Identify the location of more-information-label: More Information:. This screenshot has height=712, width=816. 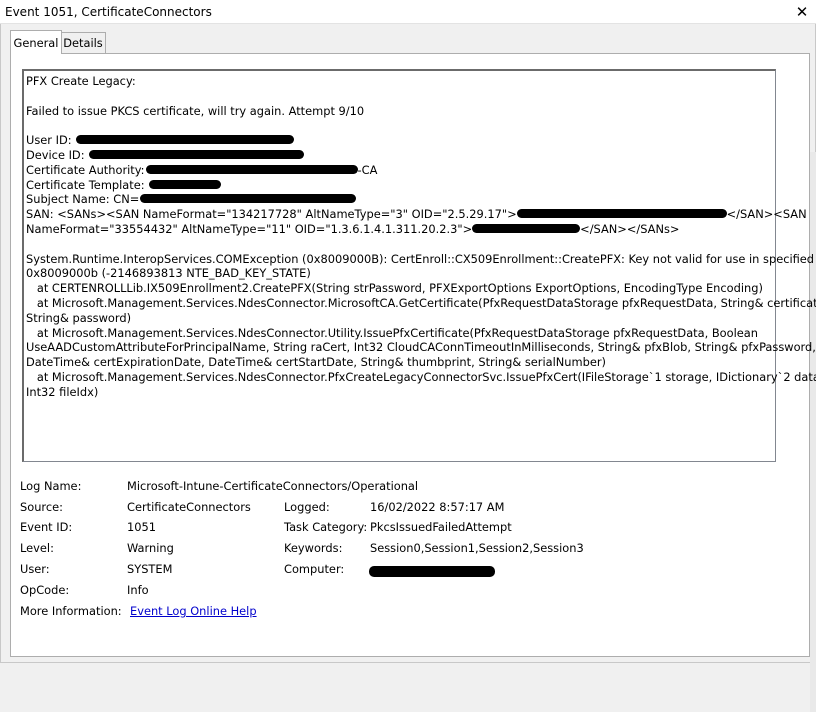
(71, 611).